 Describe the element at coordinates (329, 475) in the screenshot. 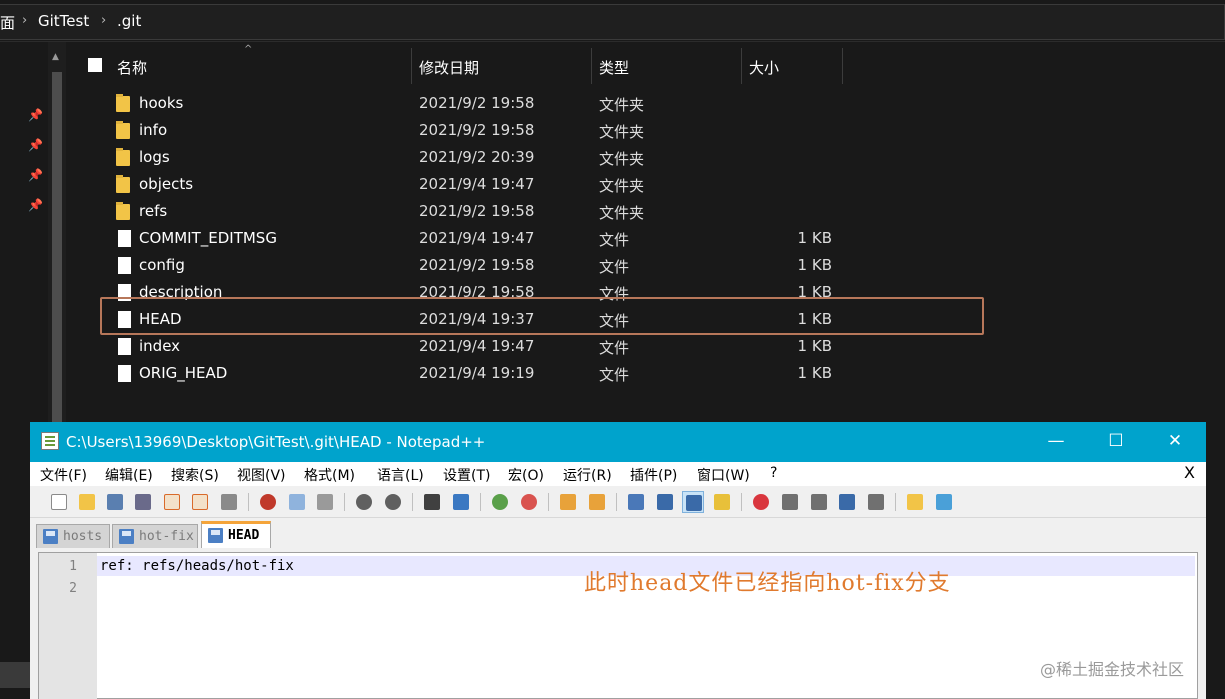

I see `menu-format: 格式(M)` at that location.